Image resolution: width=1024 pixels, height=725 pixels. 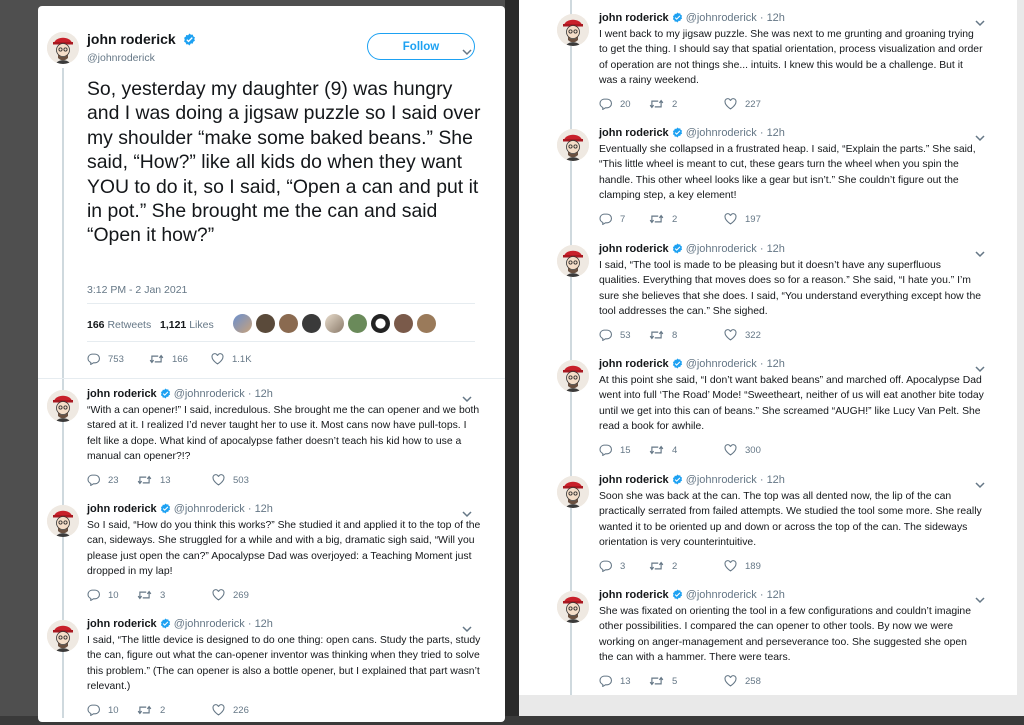 What do you see at coordinates (663, 681) in the screenshot?
I see `retweet-button: 5` at bounding box center [663, 681].